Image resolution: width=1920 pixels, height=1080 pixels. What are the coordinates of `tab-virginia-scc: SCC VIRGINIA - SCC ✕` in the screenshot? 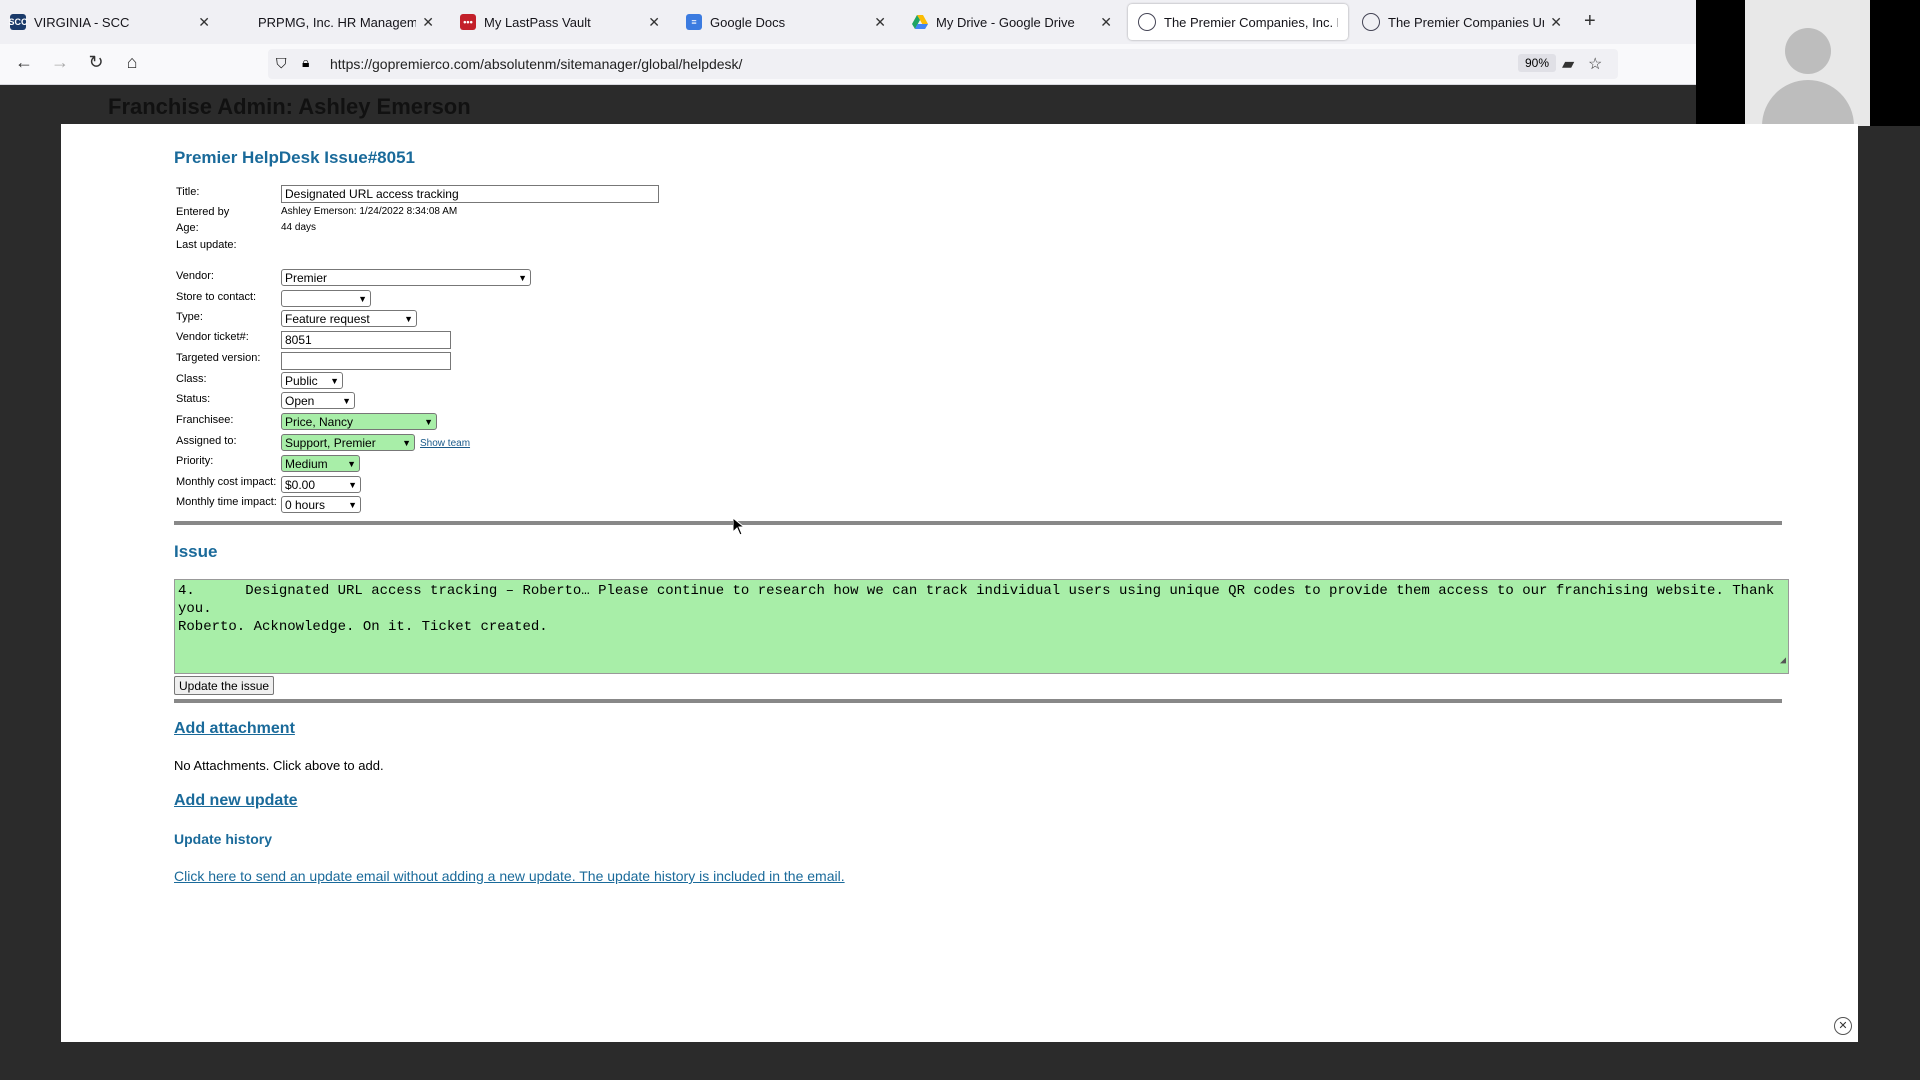 It's located at (110, 22).